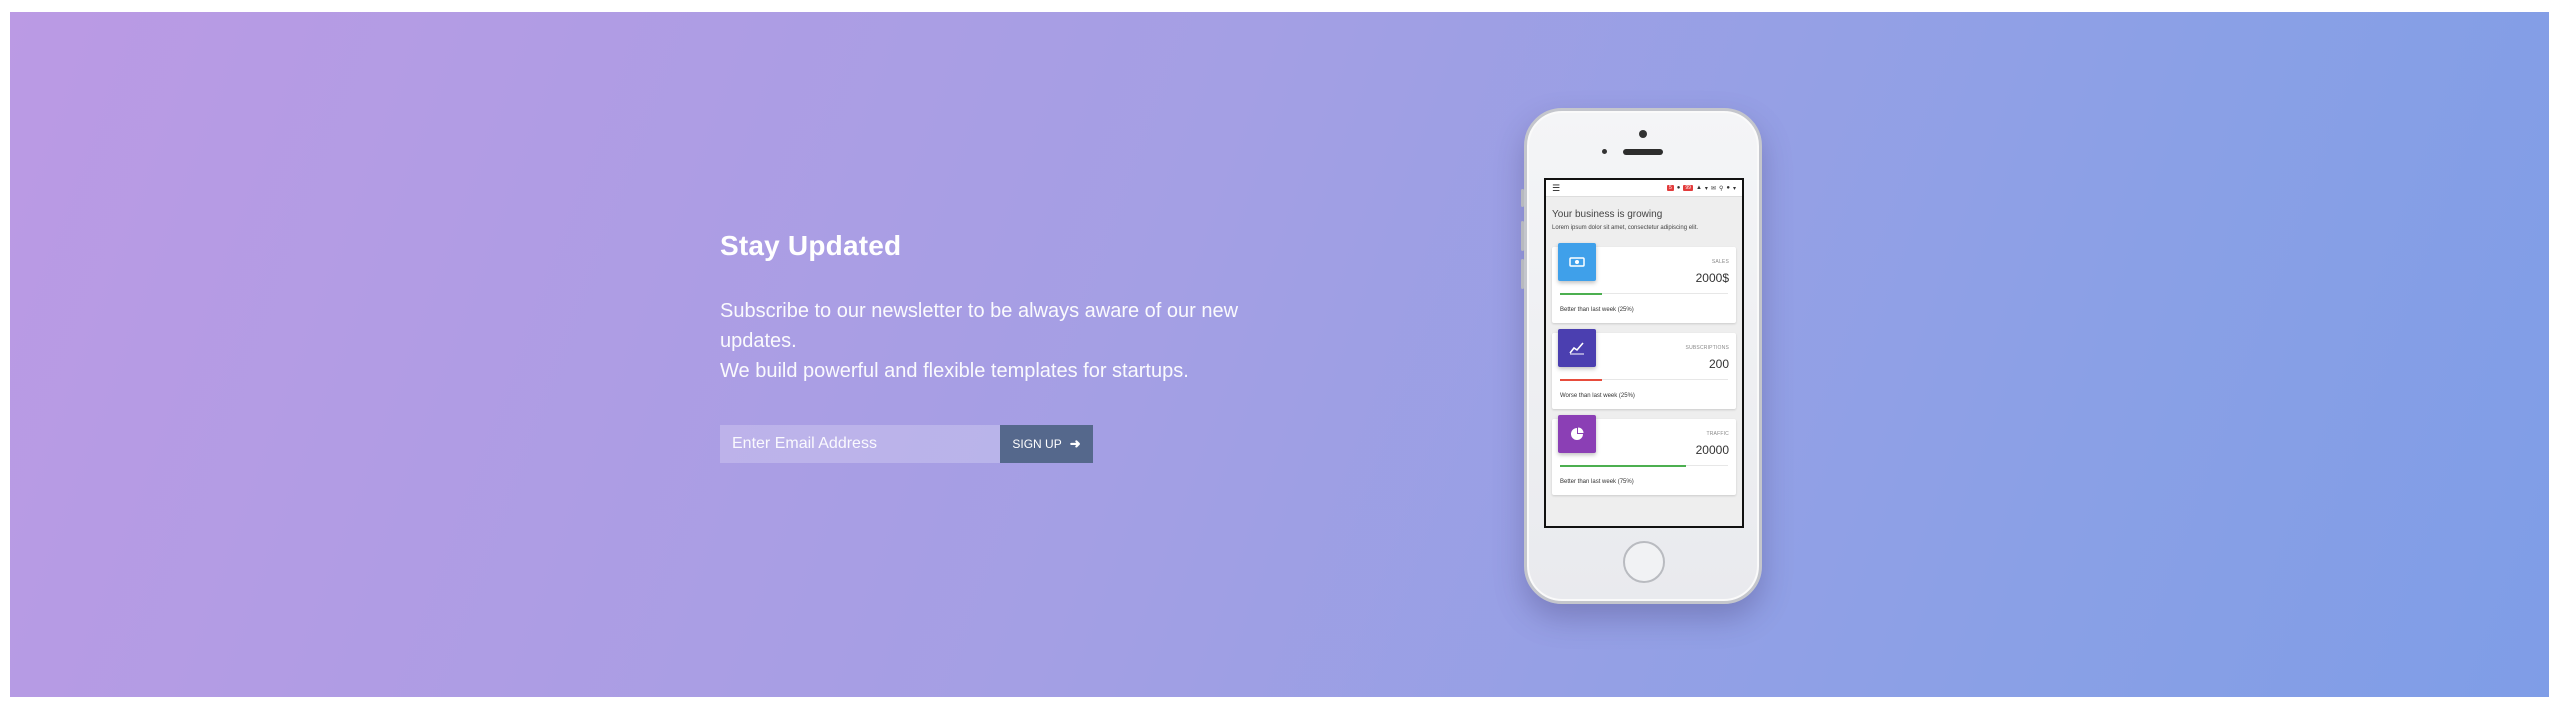 The width and height of the screenshot is (2549, 710). What do you see at coordinates (1670, 188) in the screenshot?
I see `notification-badge: 5` at bounding box center [1670, 188].